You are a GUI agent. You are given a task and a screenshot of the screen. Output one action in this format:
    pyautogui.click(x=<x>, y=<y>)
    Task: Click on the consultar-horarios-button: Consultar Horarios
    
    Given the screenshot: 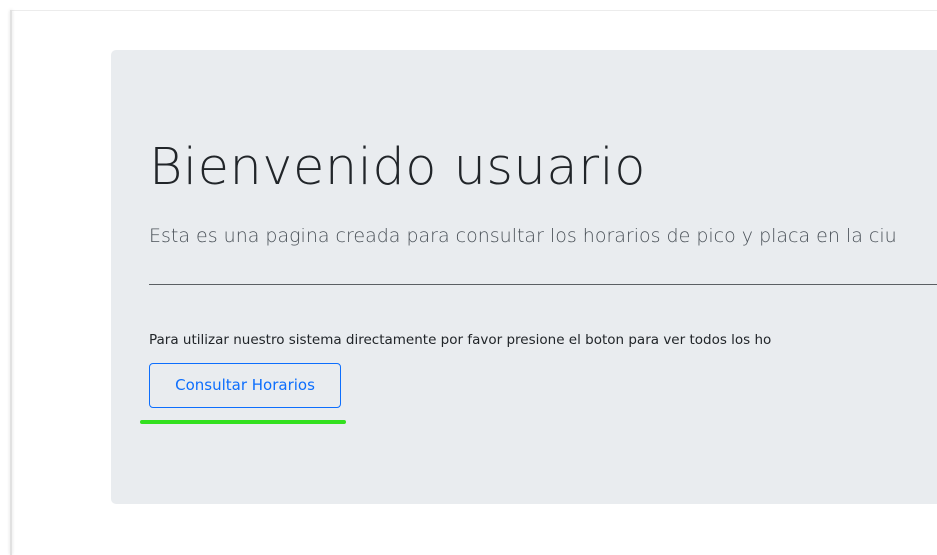 What is the action you would take?
    pyautogui.click(x=245, y=385)
    